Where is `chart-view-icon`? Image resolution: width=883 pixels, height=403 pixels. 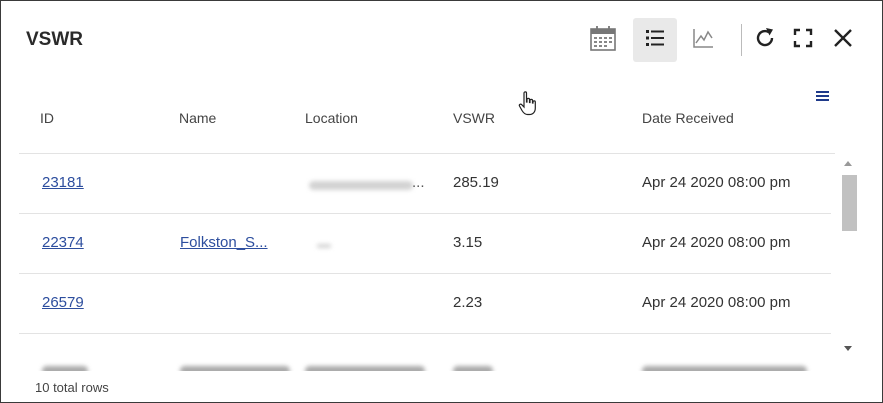 chart-view-icon is located at coordinates (703, 40).